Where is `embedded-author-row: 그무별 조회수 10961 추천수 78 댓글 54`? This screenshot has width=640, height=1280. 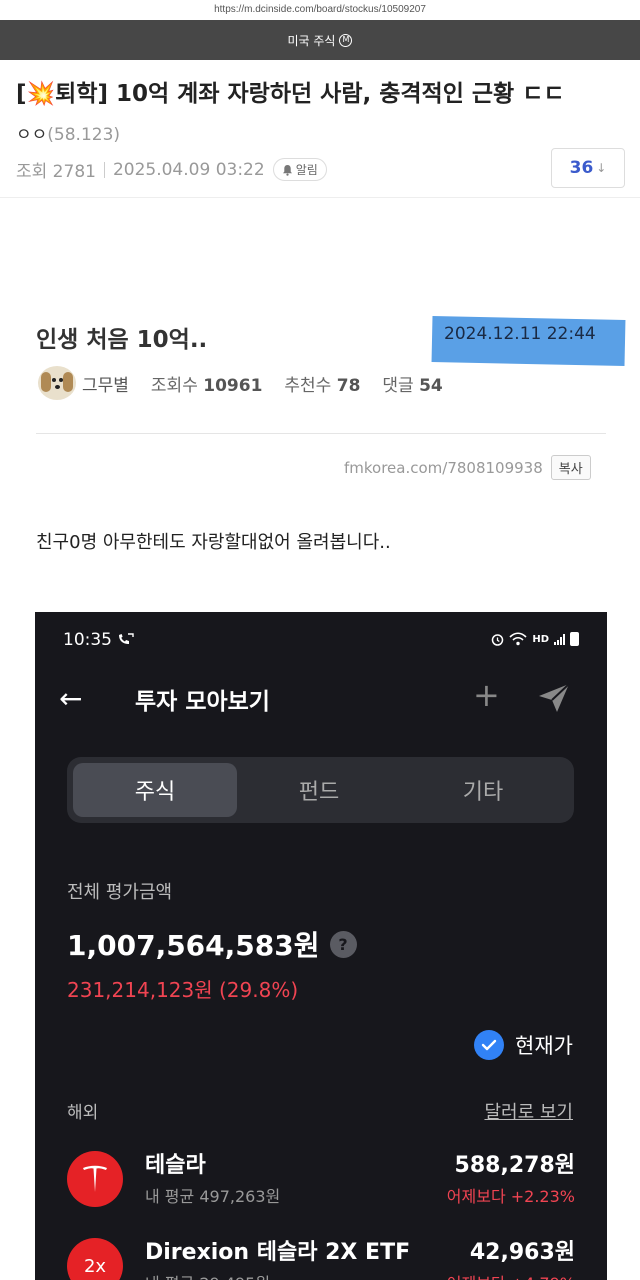
embedded-author-row: 그무별 조회수 10961 추천수 78 댓글 54 is located at coordinates (240, 383).